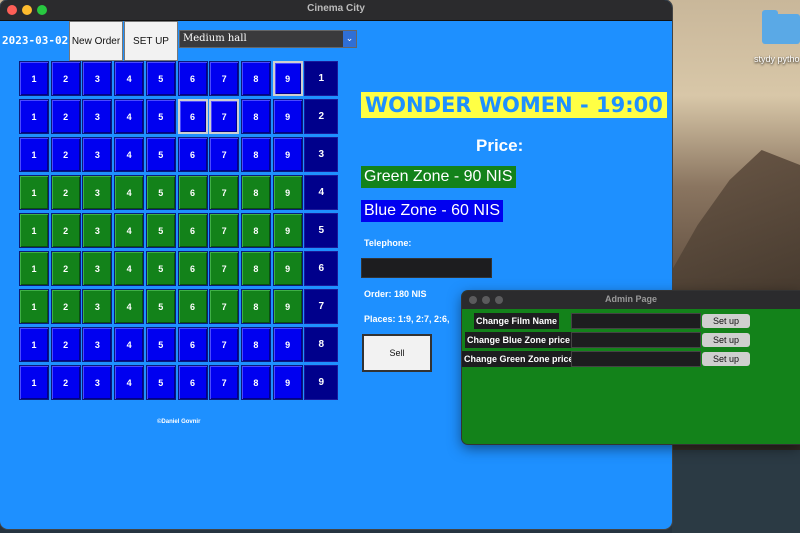  Describe the element at coordinates (336, 10) in the screenshot. I see `titlebar: Cinema City` at that location.